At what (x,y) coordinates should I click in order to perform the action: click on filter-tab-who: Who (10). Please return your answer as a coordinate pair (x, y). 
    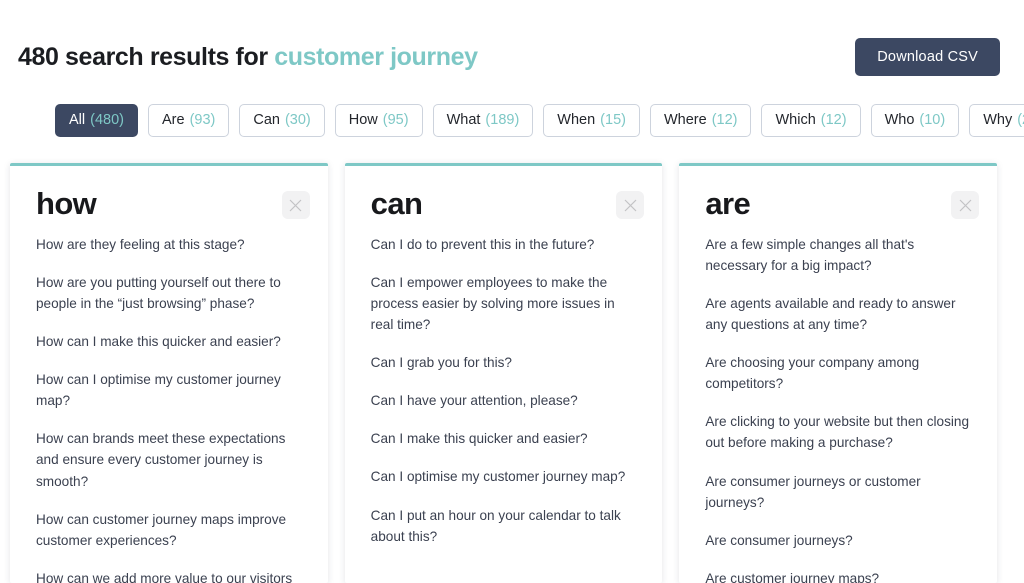
    Looking at the image, I should click on (915, 120).